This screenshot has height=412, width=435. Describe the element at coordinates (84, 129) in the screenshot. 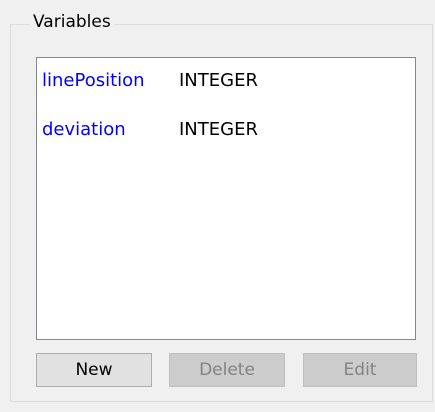

I see `variable-name: deviation` at that location.